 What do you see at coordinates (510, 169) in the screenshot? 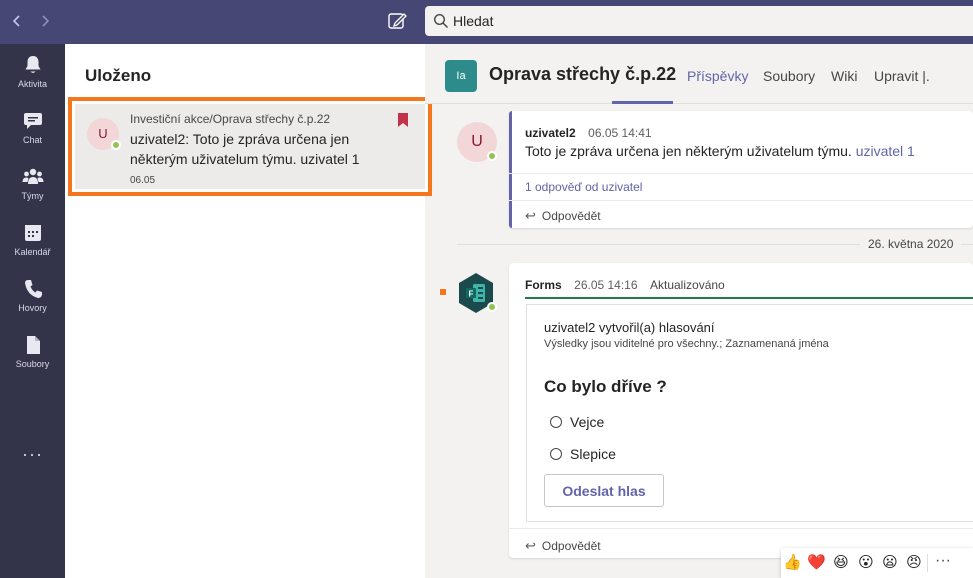
I see `mention-accent-bar` at bounding box center [510, 169].